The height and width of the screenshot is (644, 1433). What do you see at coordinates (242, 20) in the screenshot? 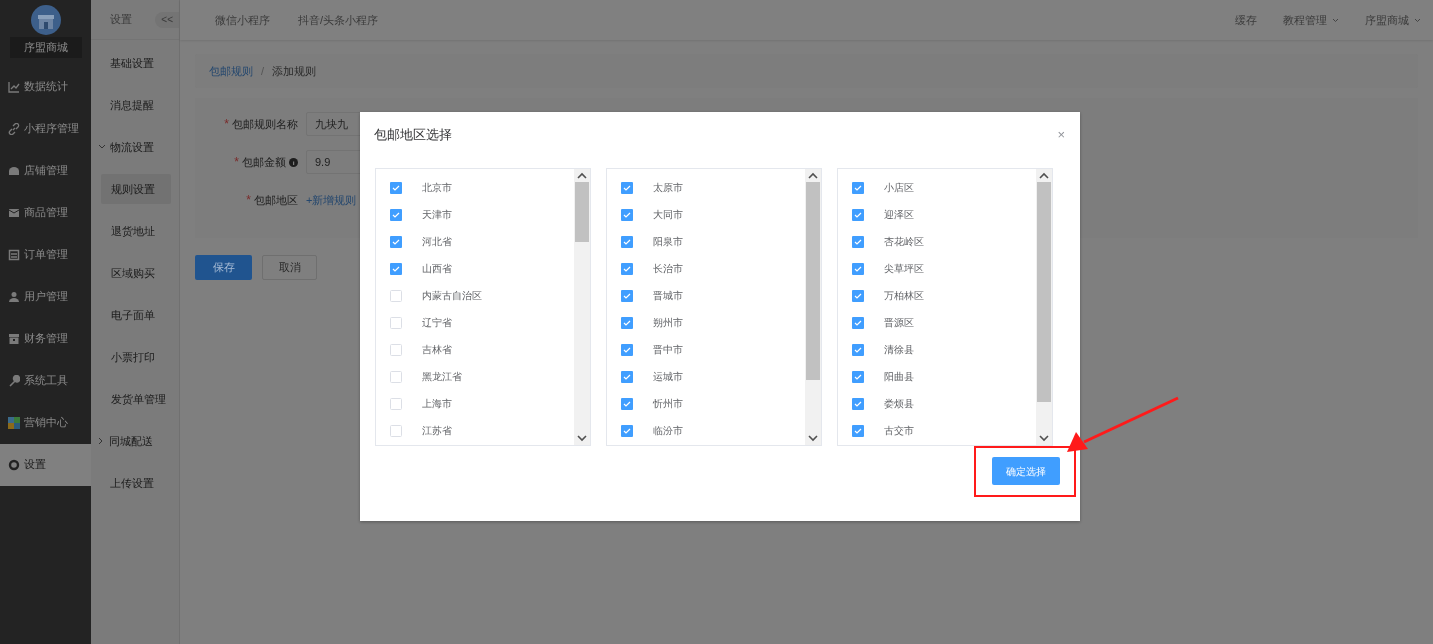
I see `top-nav-link: 微信小程序` at bounding box center [242, 20].